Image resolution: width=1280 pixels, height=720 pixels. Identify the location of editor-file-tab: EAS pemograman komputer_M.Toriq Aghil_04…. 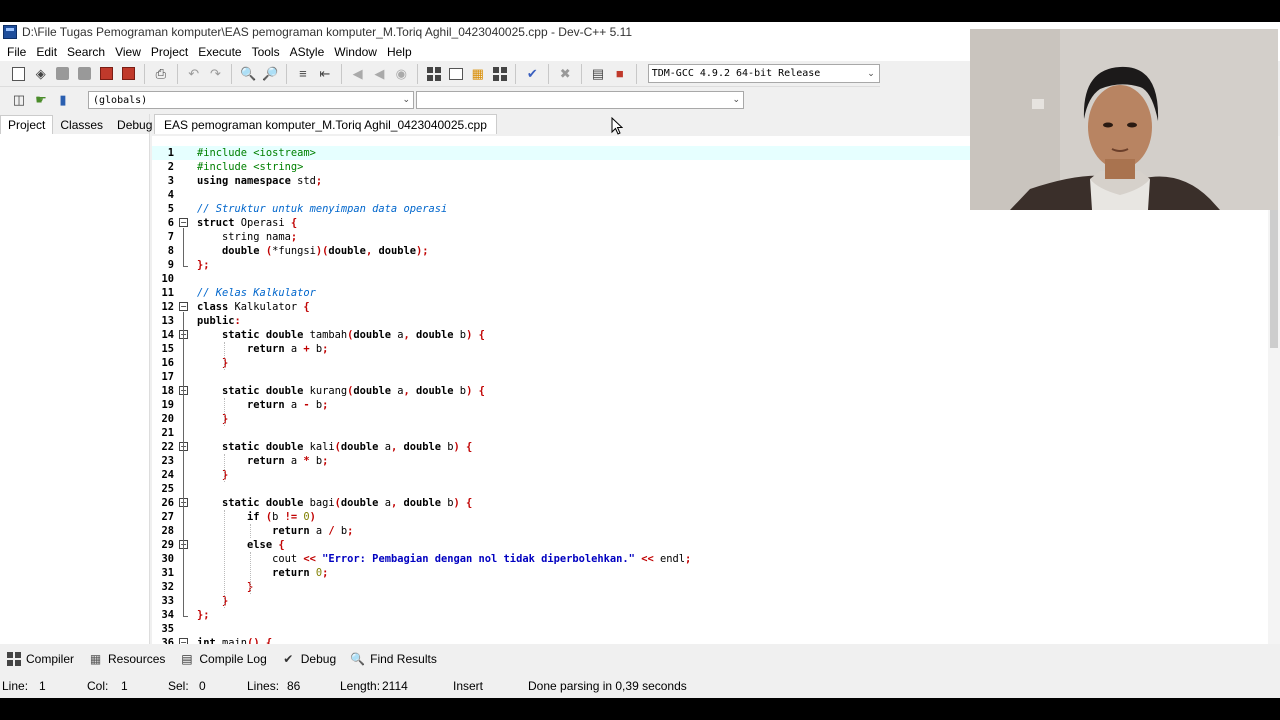
(325, 124).